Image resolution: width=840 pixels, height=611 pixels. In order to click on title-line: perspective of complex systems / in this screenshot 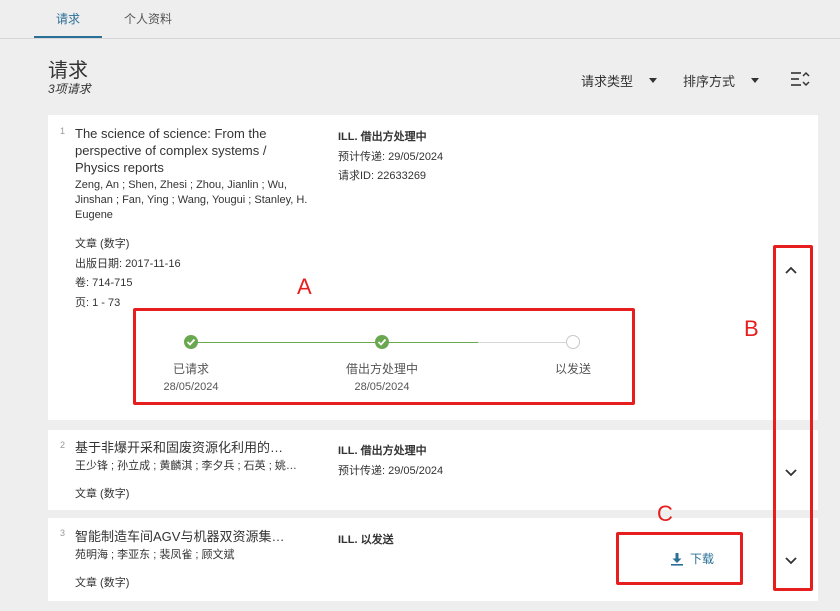, I will do `click(171, 150)`.